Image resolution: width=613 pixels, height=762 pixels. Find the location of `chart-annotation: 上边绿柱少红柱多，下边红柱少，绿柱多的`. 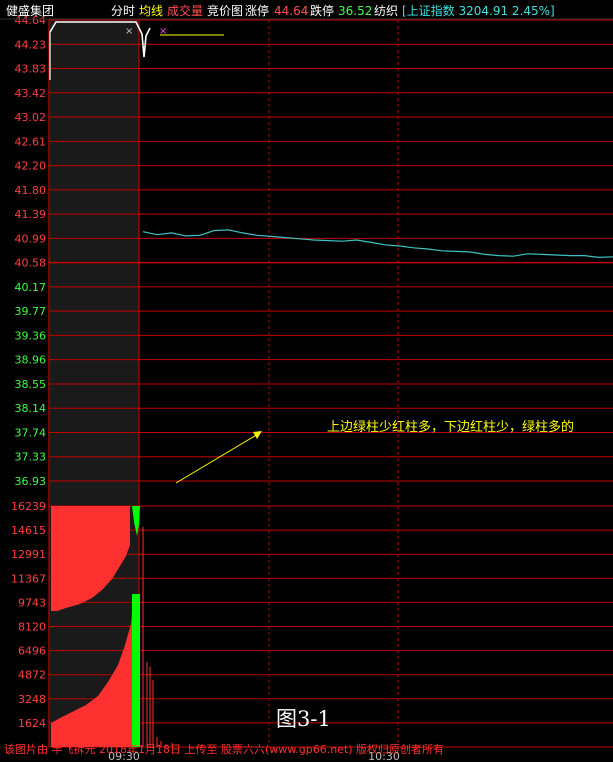

chart-annotation: 上边绿柱少红柱多，下边红柱少，绿柱多的 is located at coordinates (451, 427).